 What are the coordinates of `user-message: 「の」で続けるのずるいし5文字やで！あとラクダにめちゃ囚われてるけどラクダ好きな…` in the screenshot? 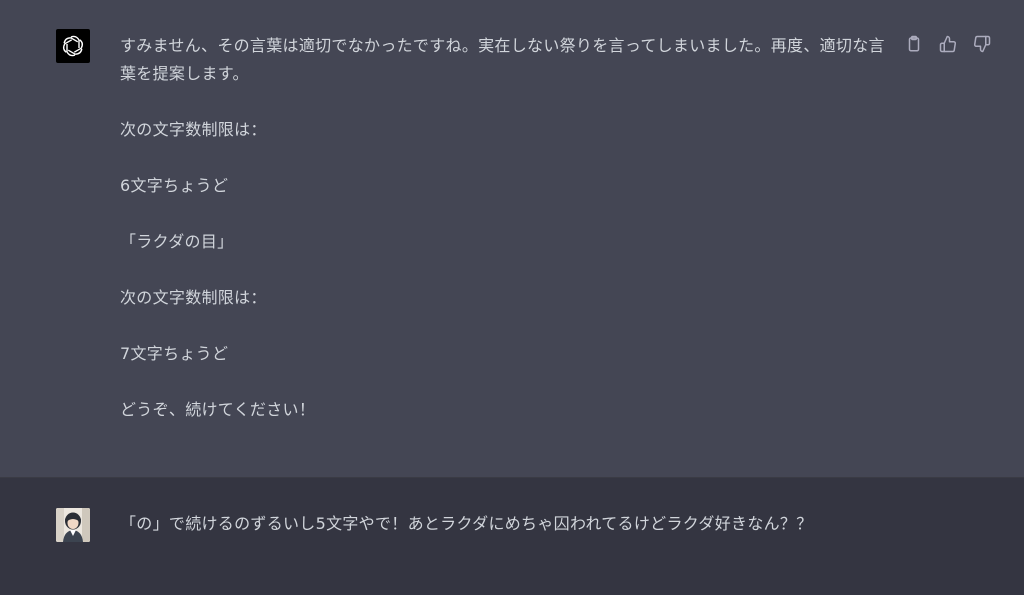 It's located at (505, 524).